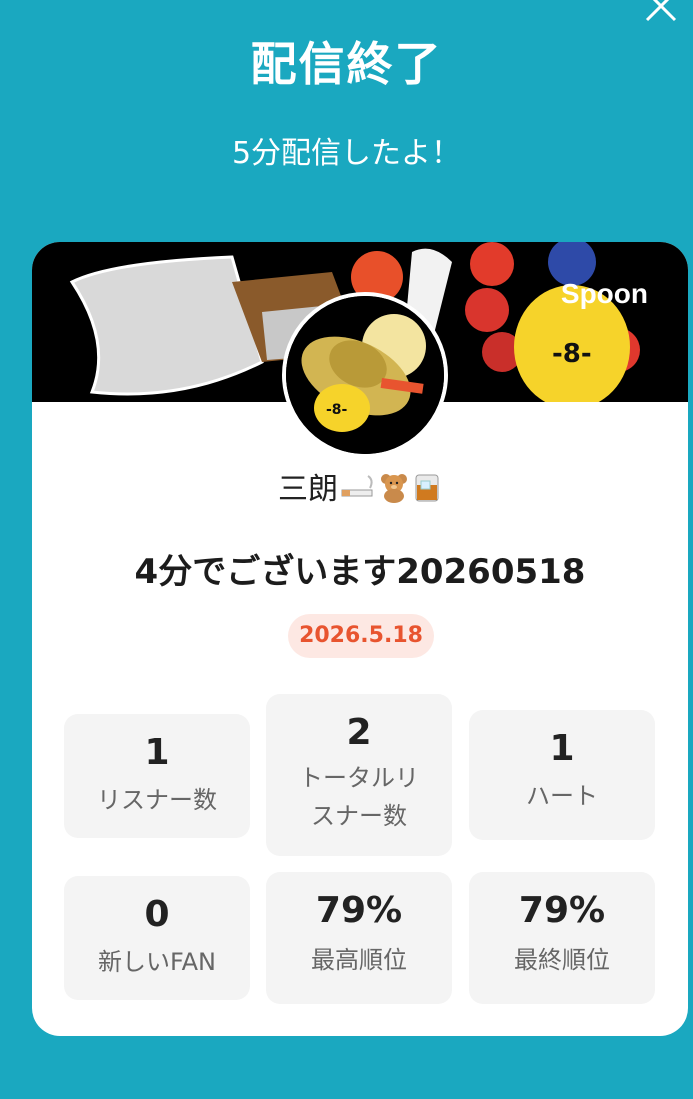 The image size is (693, 1099). I want to click on close-icon, so click(661, 11).